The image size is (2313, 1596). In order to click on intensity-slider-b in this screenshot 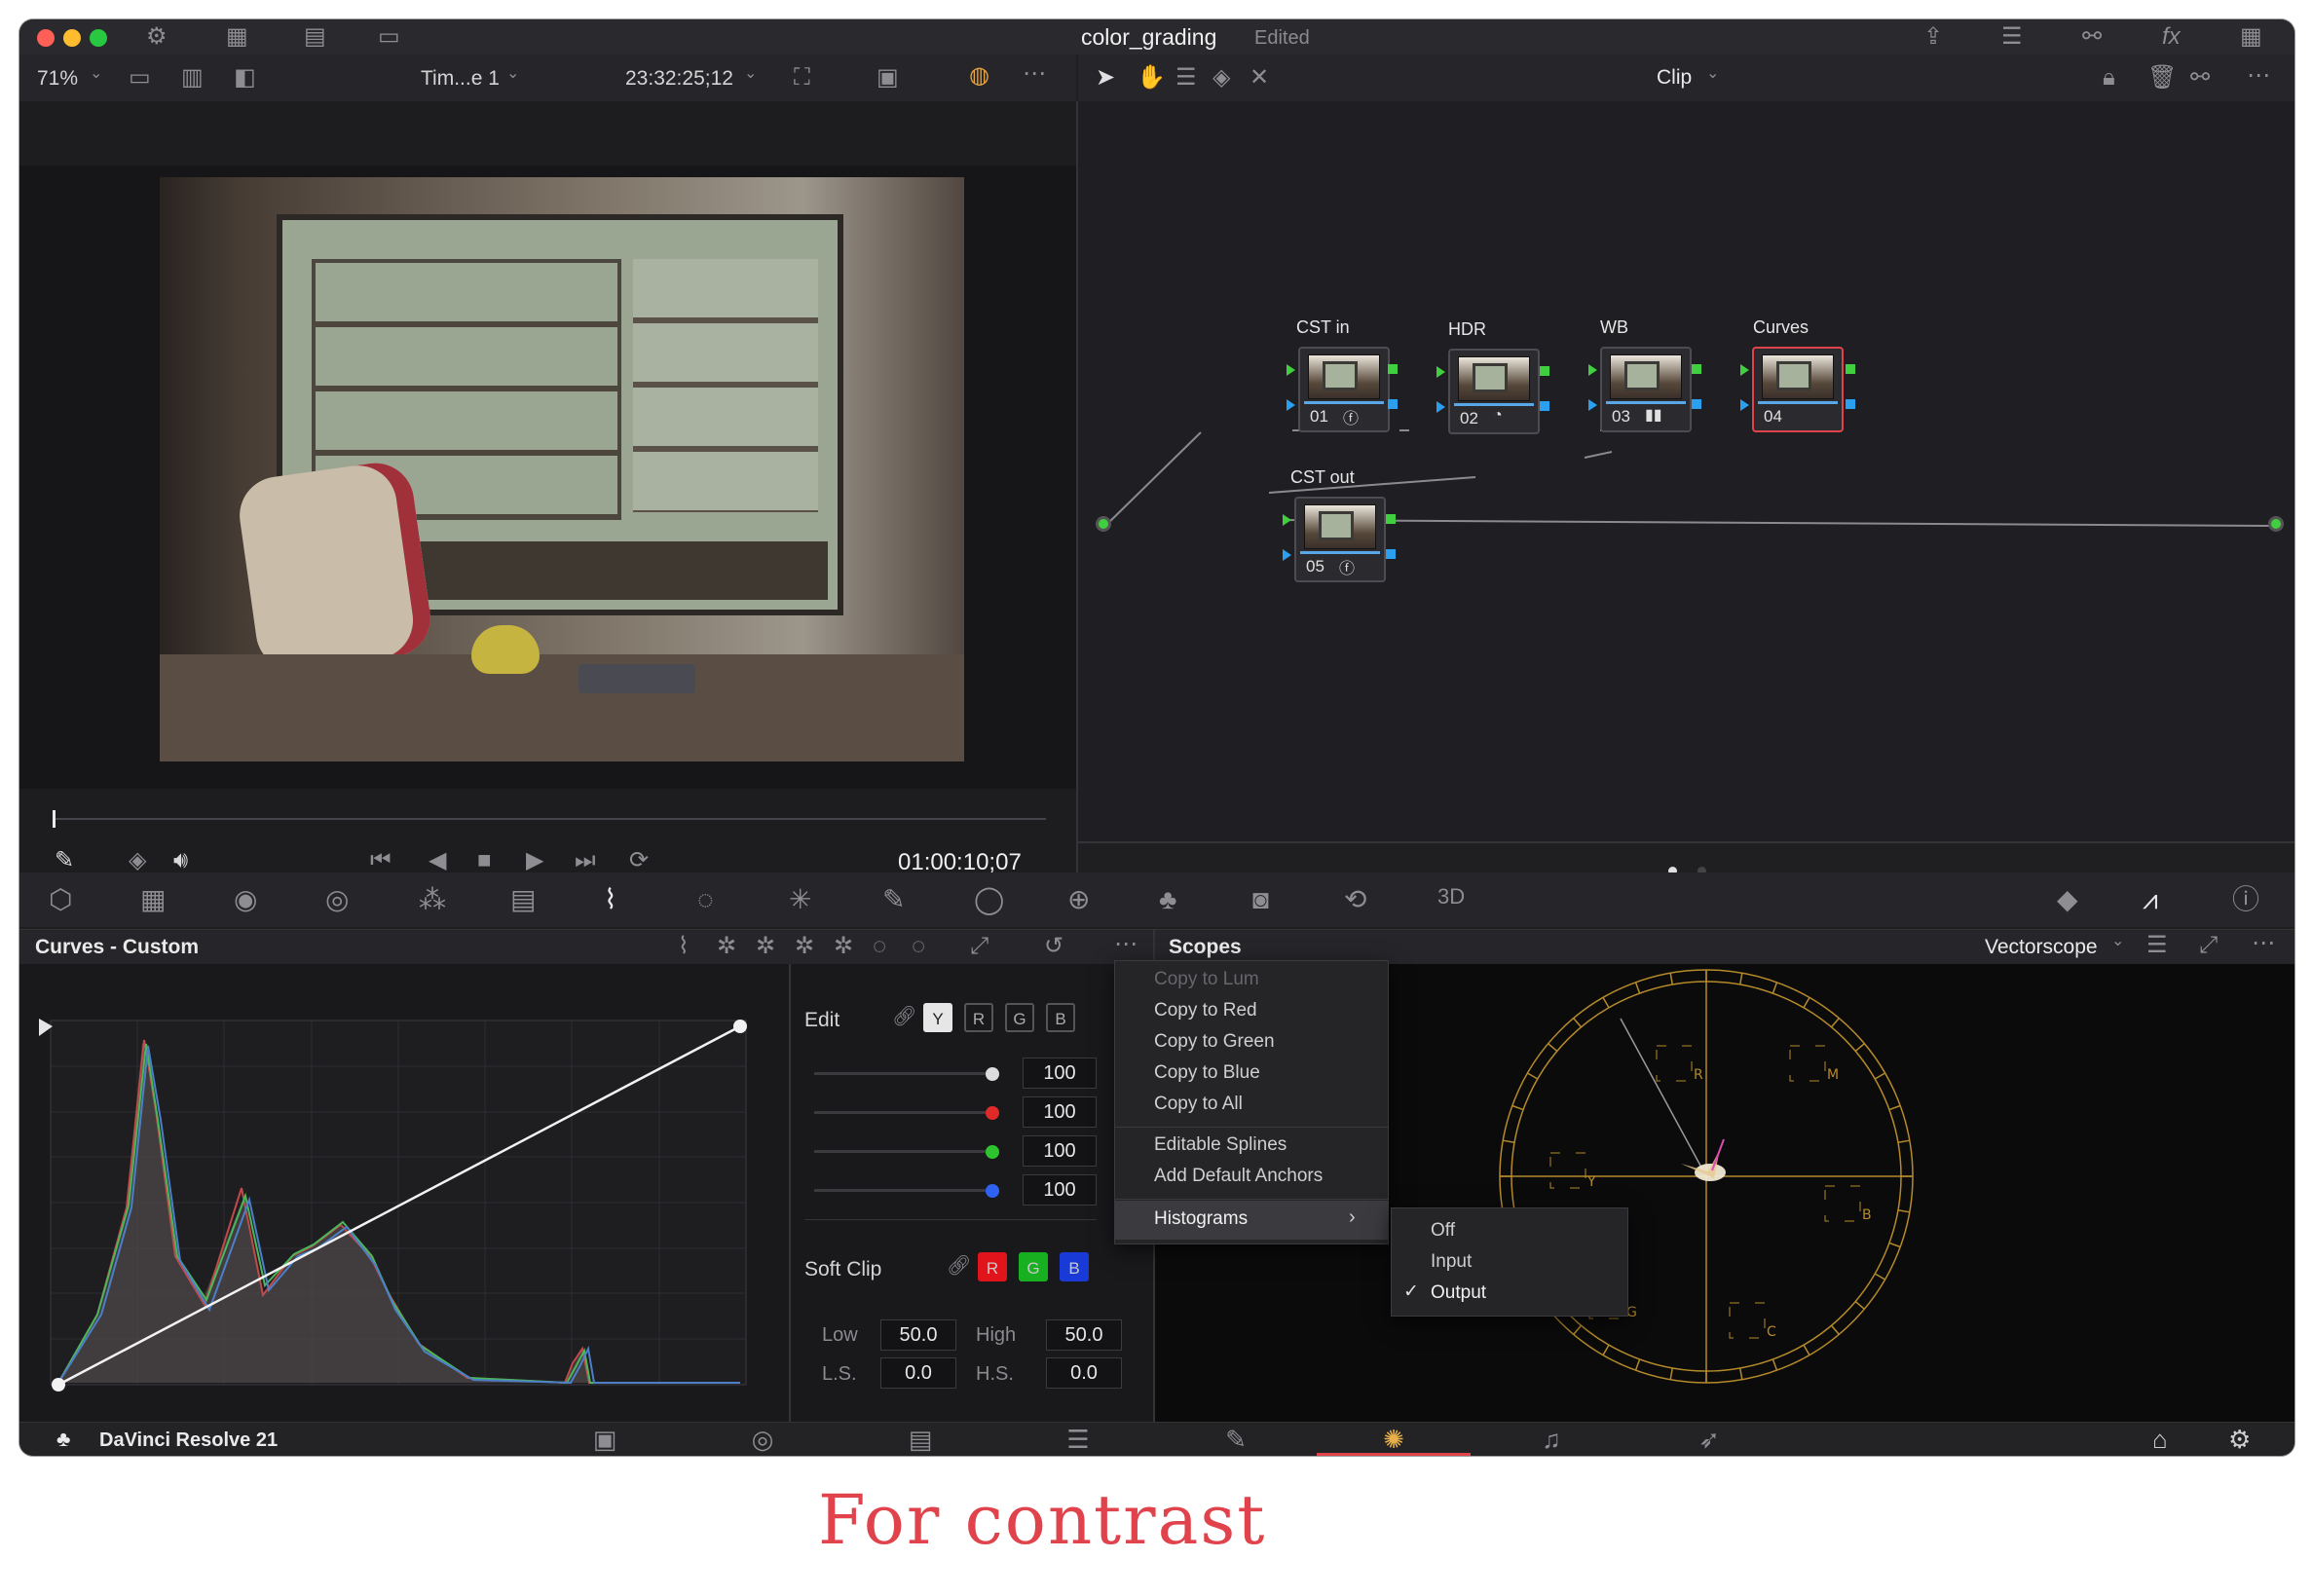, I will do `click(903, 1190)`.